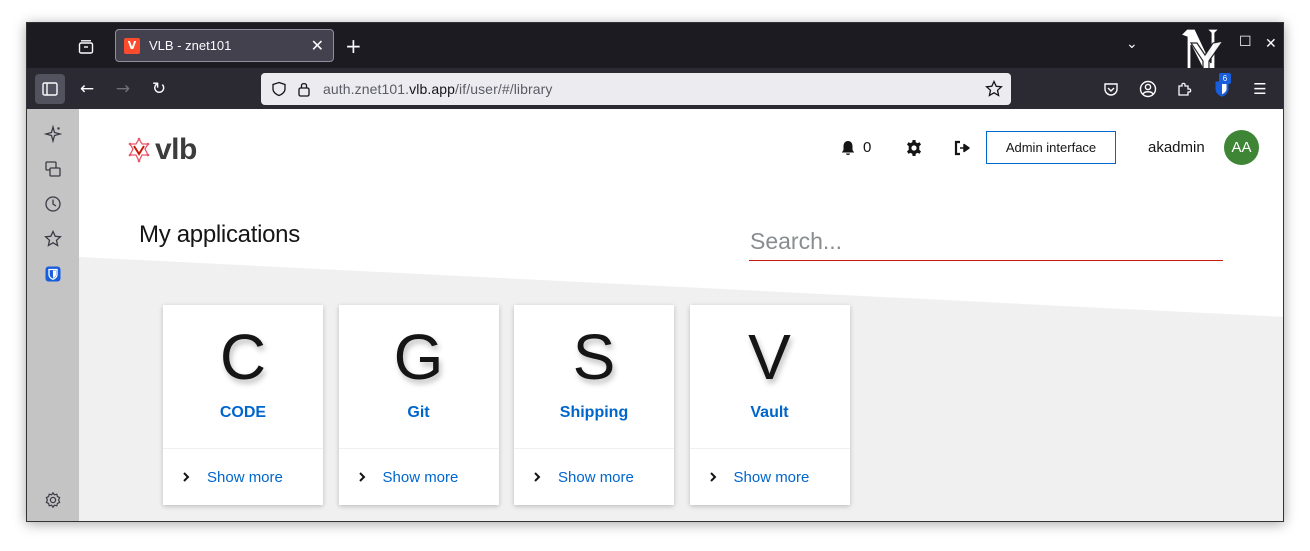 Image resolution: width=1310 pixels, height=551 pixels. I want to click on app-card-letter: C, so click(243, 357).